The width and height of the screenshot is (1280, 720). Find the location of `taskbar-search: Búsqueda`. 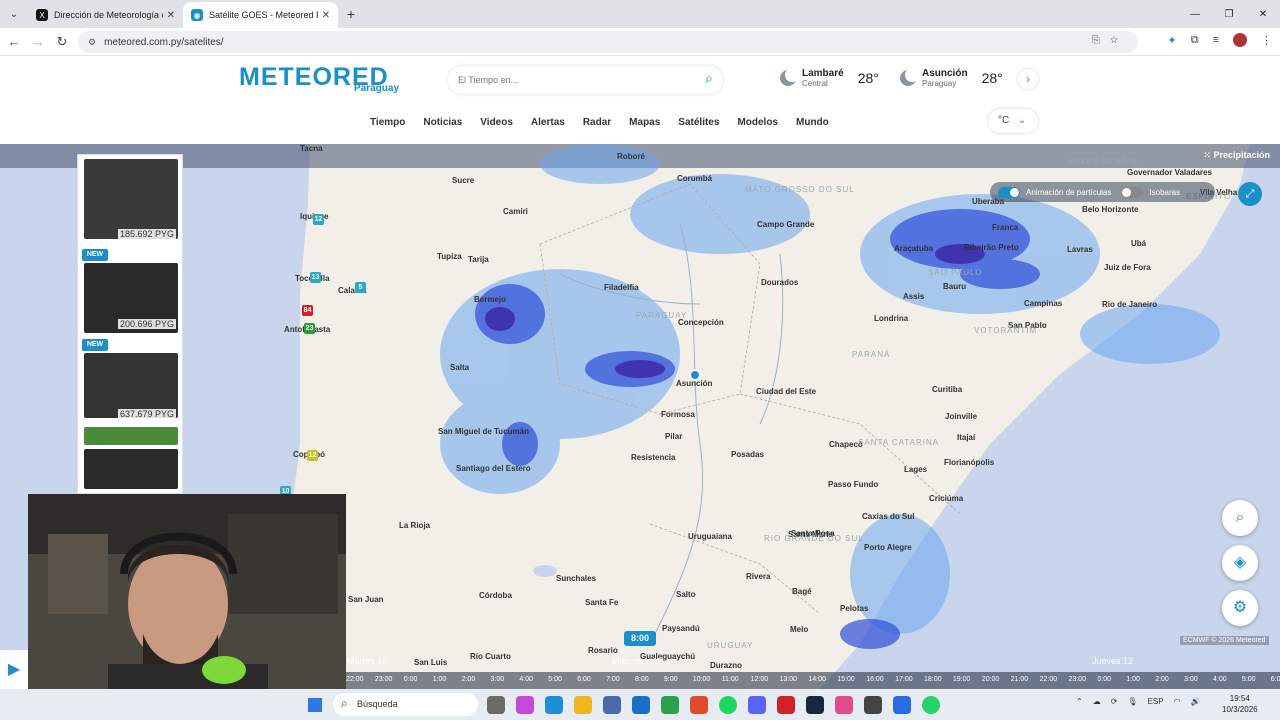

taskbar-search: Búsqueda is located at coordinates (405, 704).